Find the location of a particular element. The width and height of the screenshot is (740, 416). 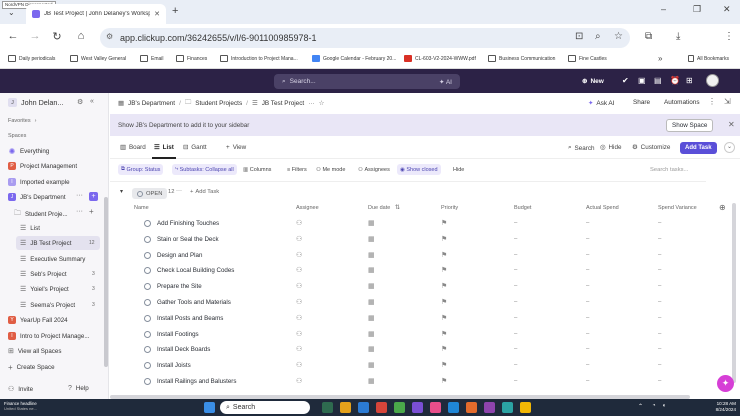

alarm-icon: ⏰ is located at coordinates (675, 80).